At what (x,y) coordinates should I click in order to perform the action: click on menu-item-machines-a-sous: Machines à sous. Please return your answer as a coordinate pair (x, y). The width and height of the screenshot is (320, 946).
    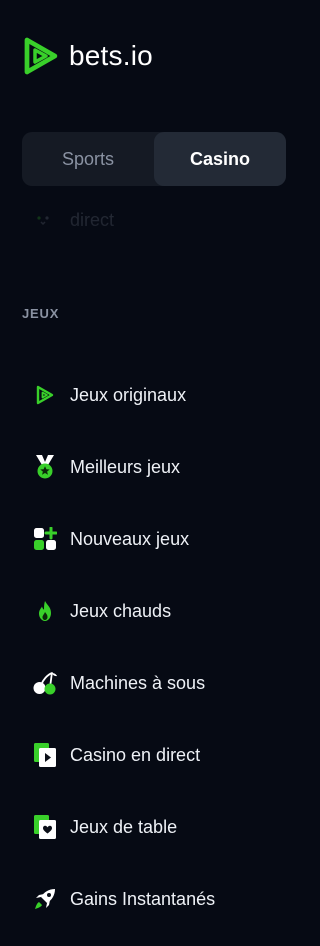
    Looking at the image, I should click on (156, 683).